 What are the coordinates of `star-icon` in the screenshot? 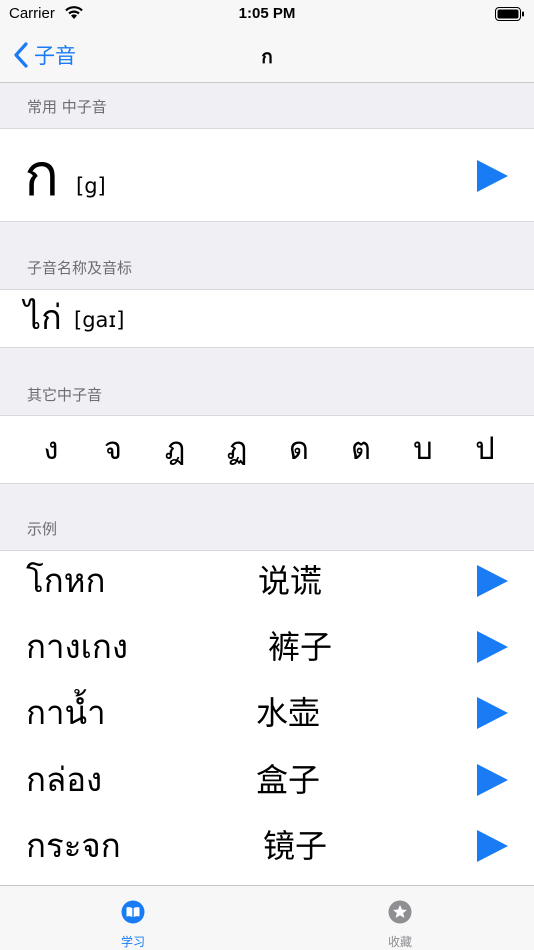 It's located at (400, 912).